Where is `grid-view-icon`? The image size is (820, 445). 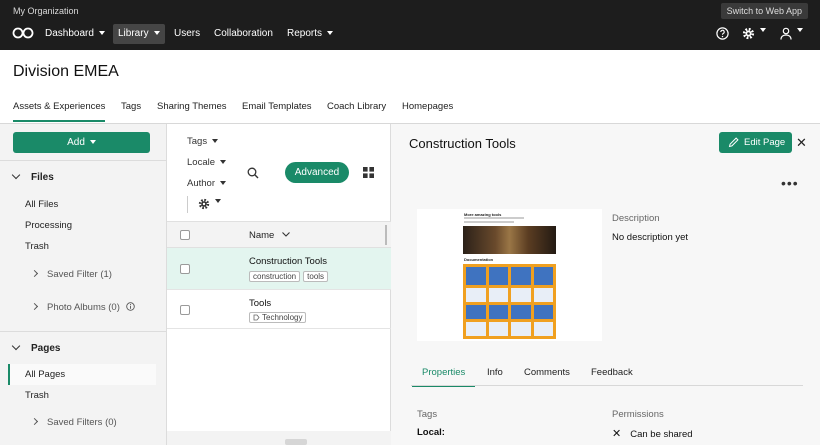 grid-view-icon is located at coordinates (368, 172).